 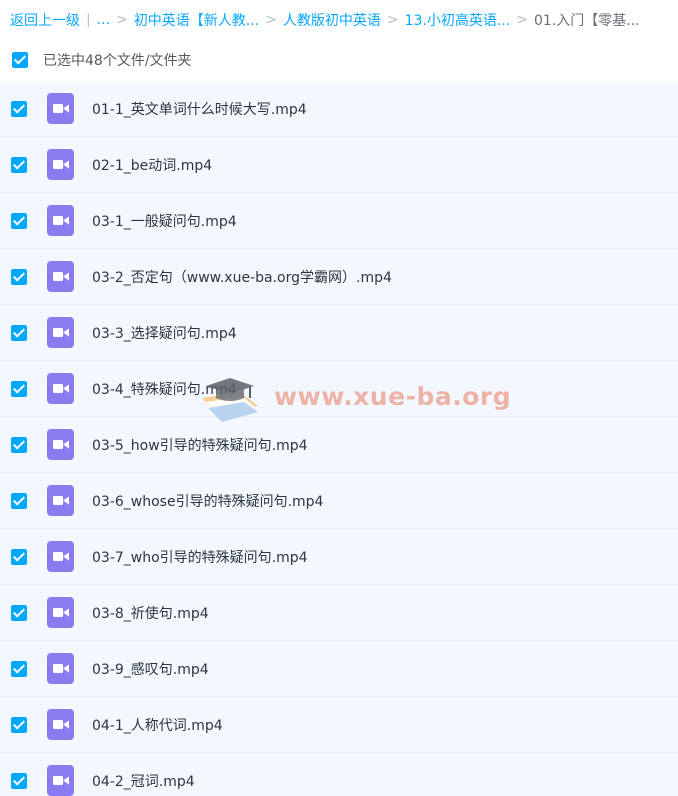 I want to click on file-row: 04-1_人称代词.mp4, so click(x=339, y=725).